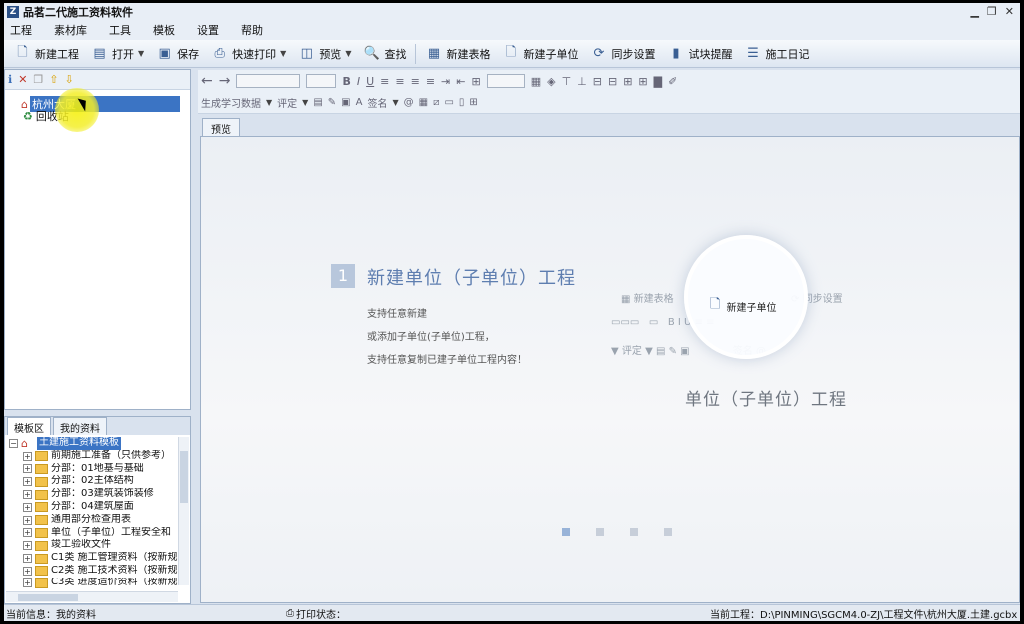  Describe the element at coordinates (359, 102) in the screenshot. I see `spell-icon: A` at that location.